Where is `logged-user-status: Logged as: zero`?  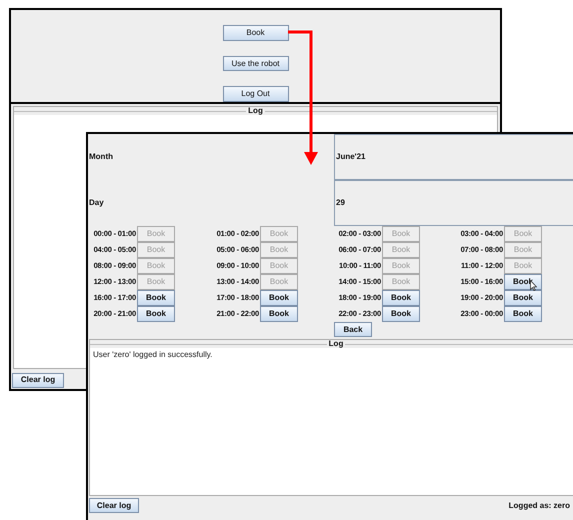 logged-user-status: Logged as: zero is located at coordinates (539, 506).